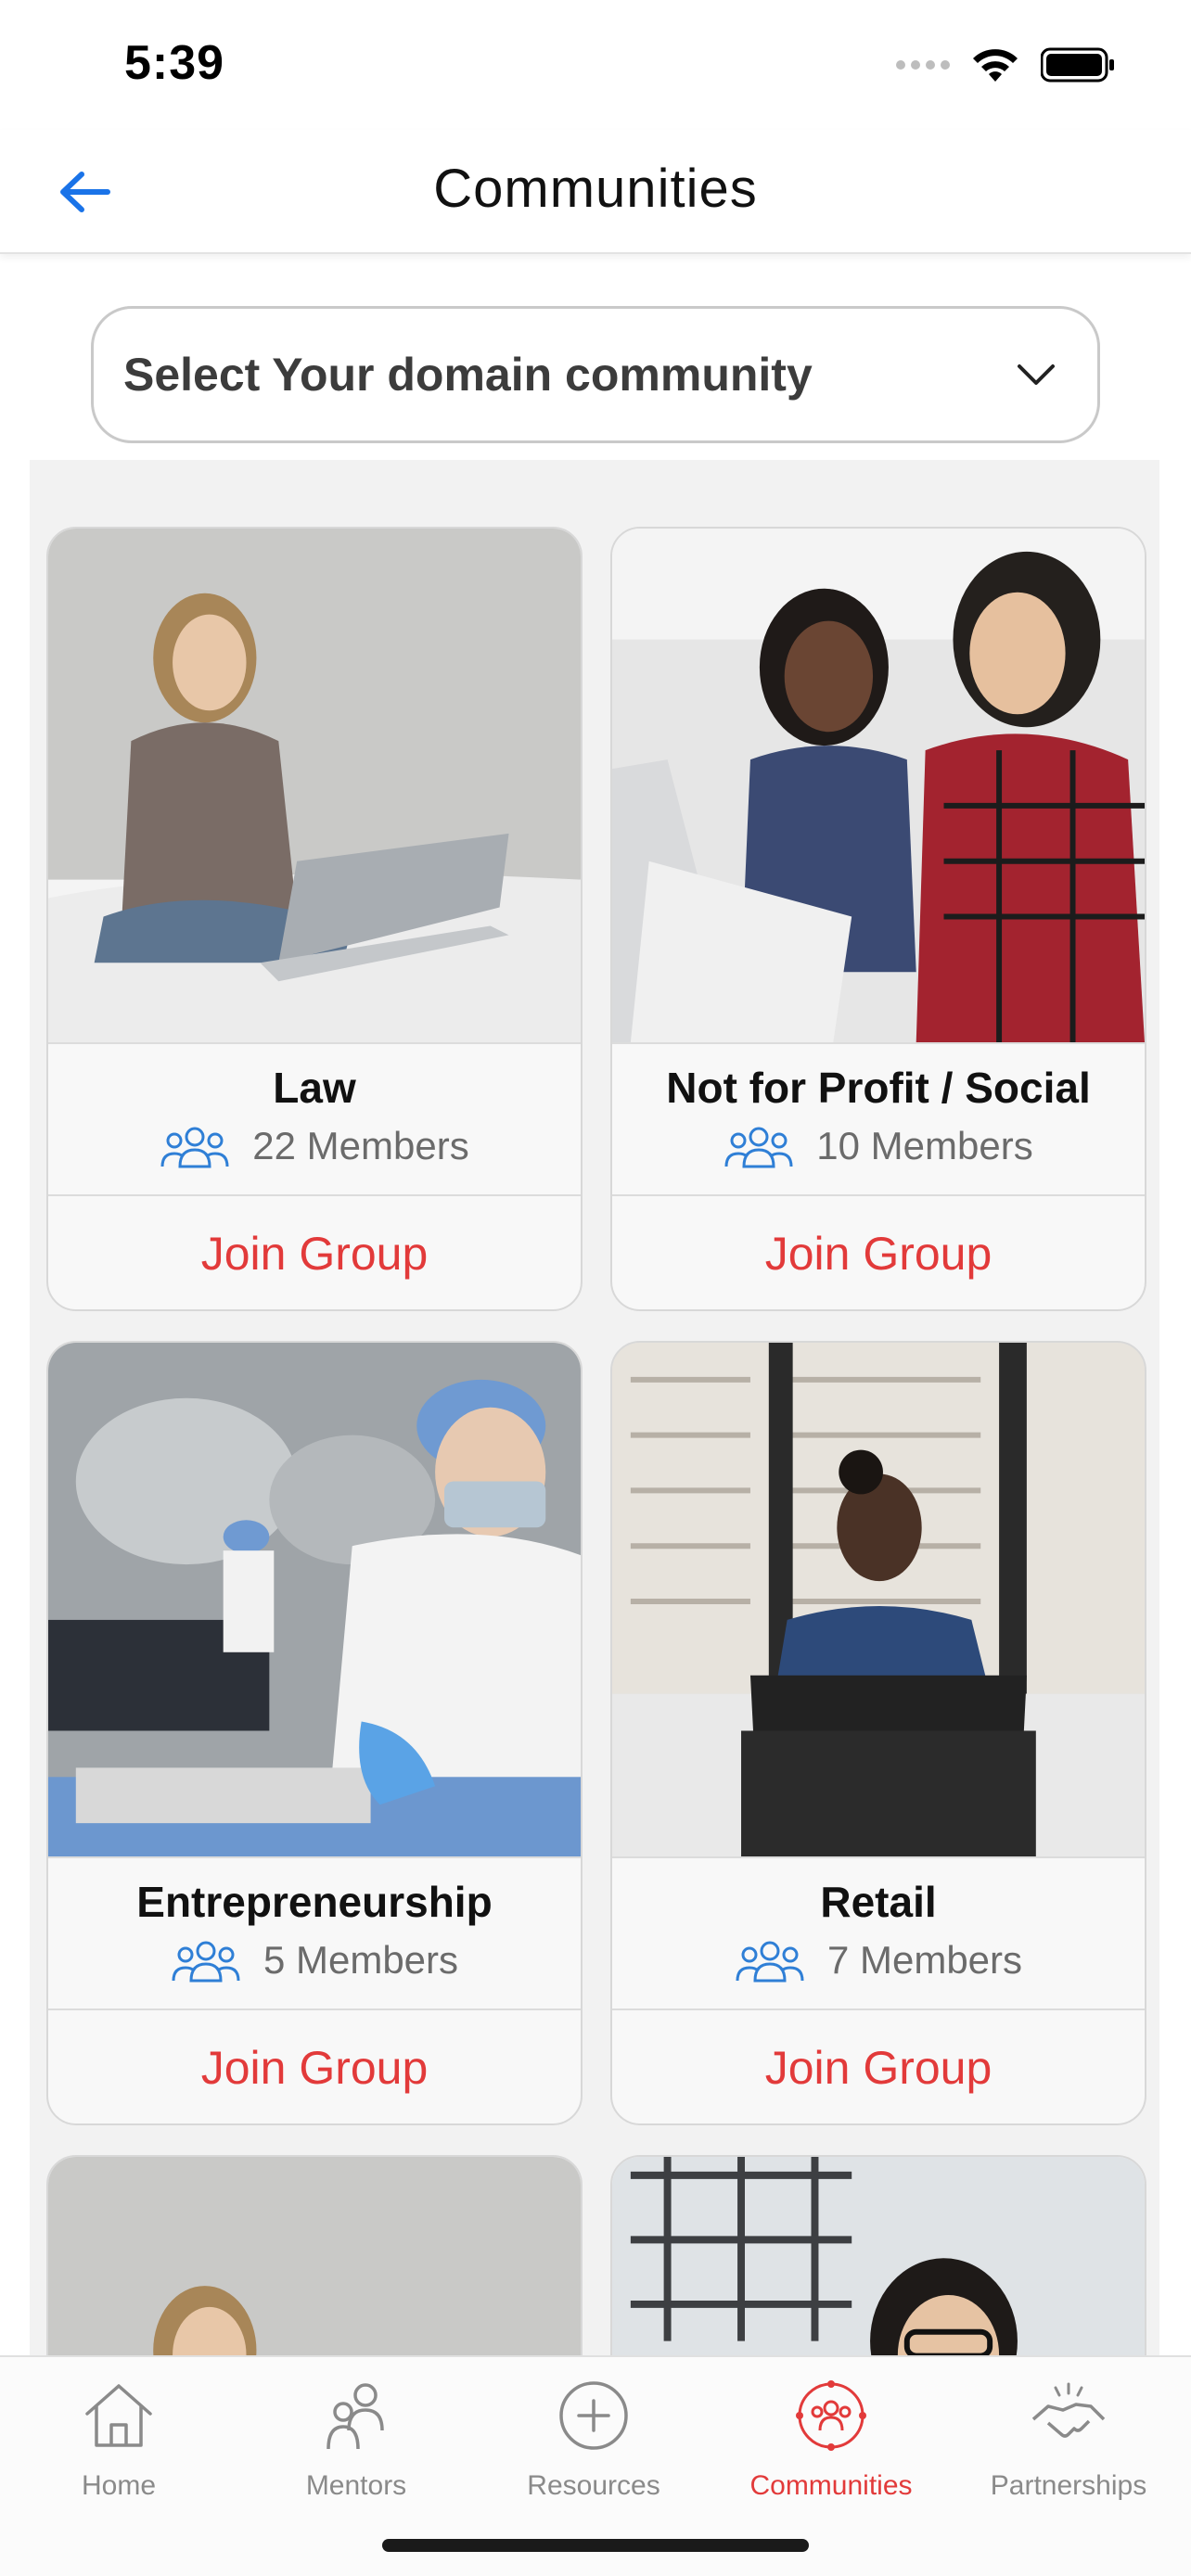 Image resolution: width=1191 pixels, height=2576 pixels. Describe the element at coordinates (595, 2545) in the screenshot. I see `home-indicator` at that location.